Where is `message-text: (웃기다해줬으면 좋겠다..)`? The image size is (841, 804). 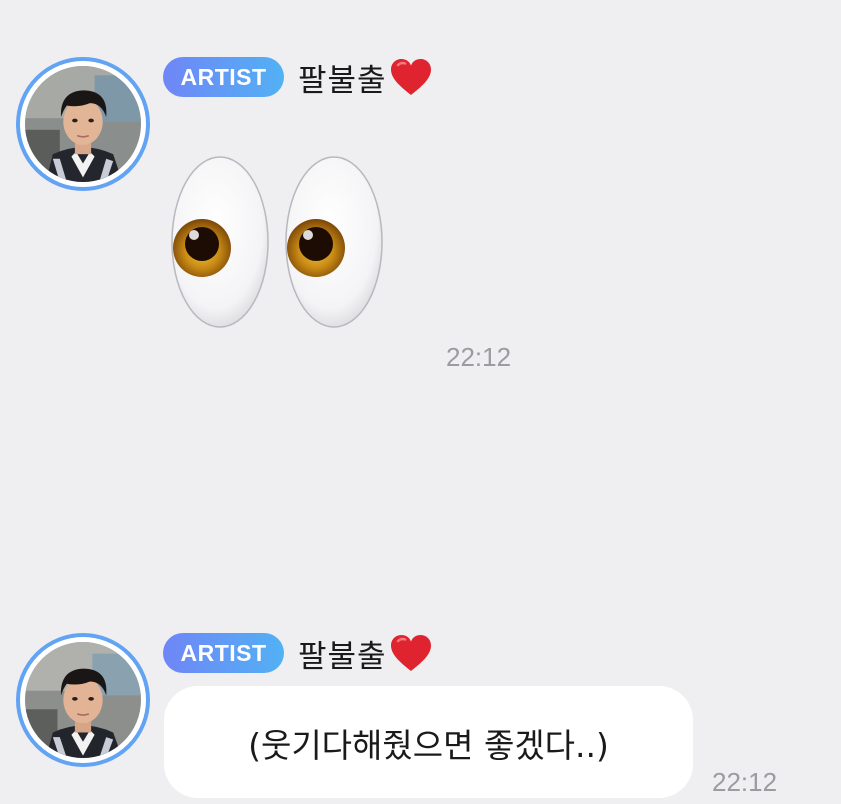
message-text: (웃기다해줬으면 좋겠다..) is located at coordinates (428, 745).